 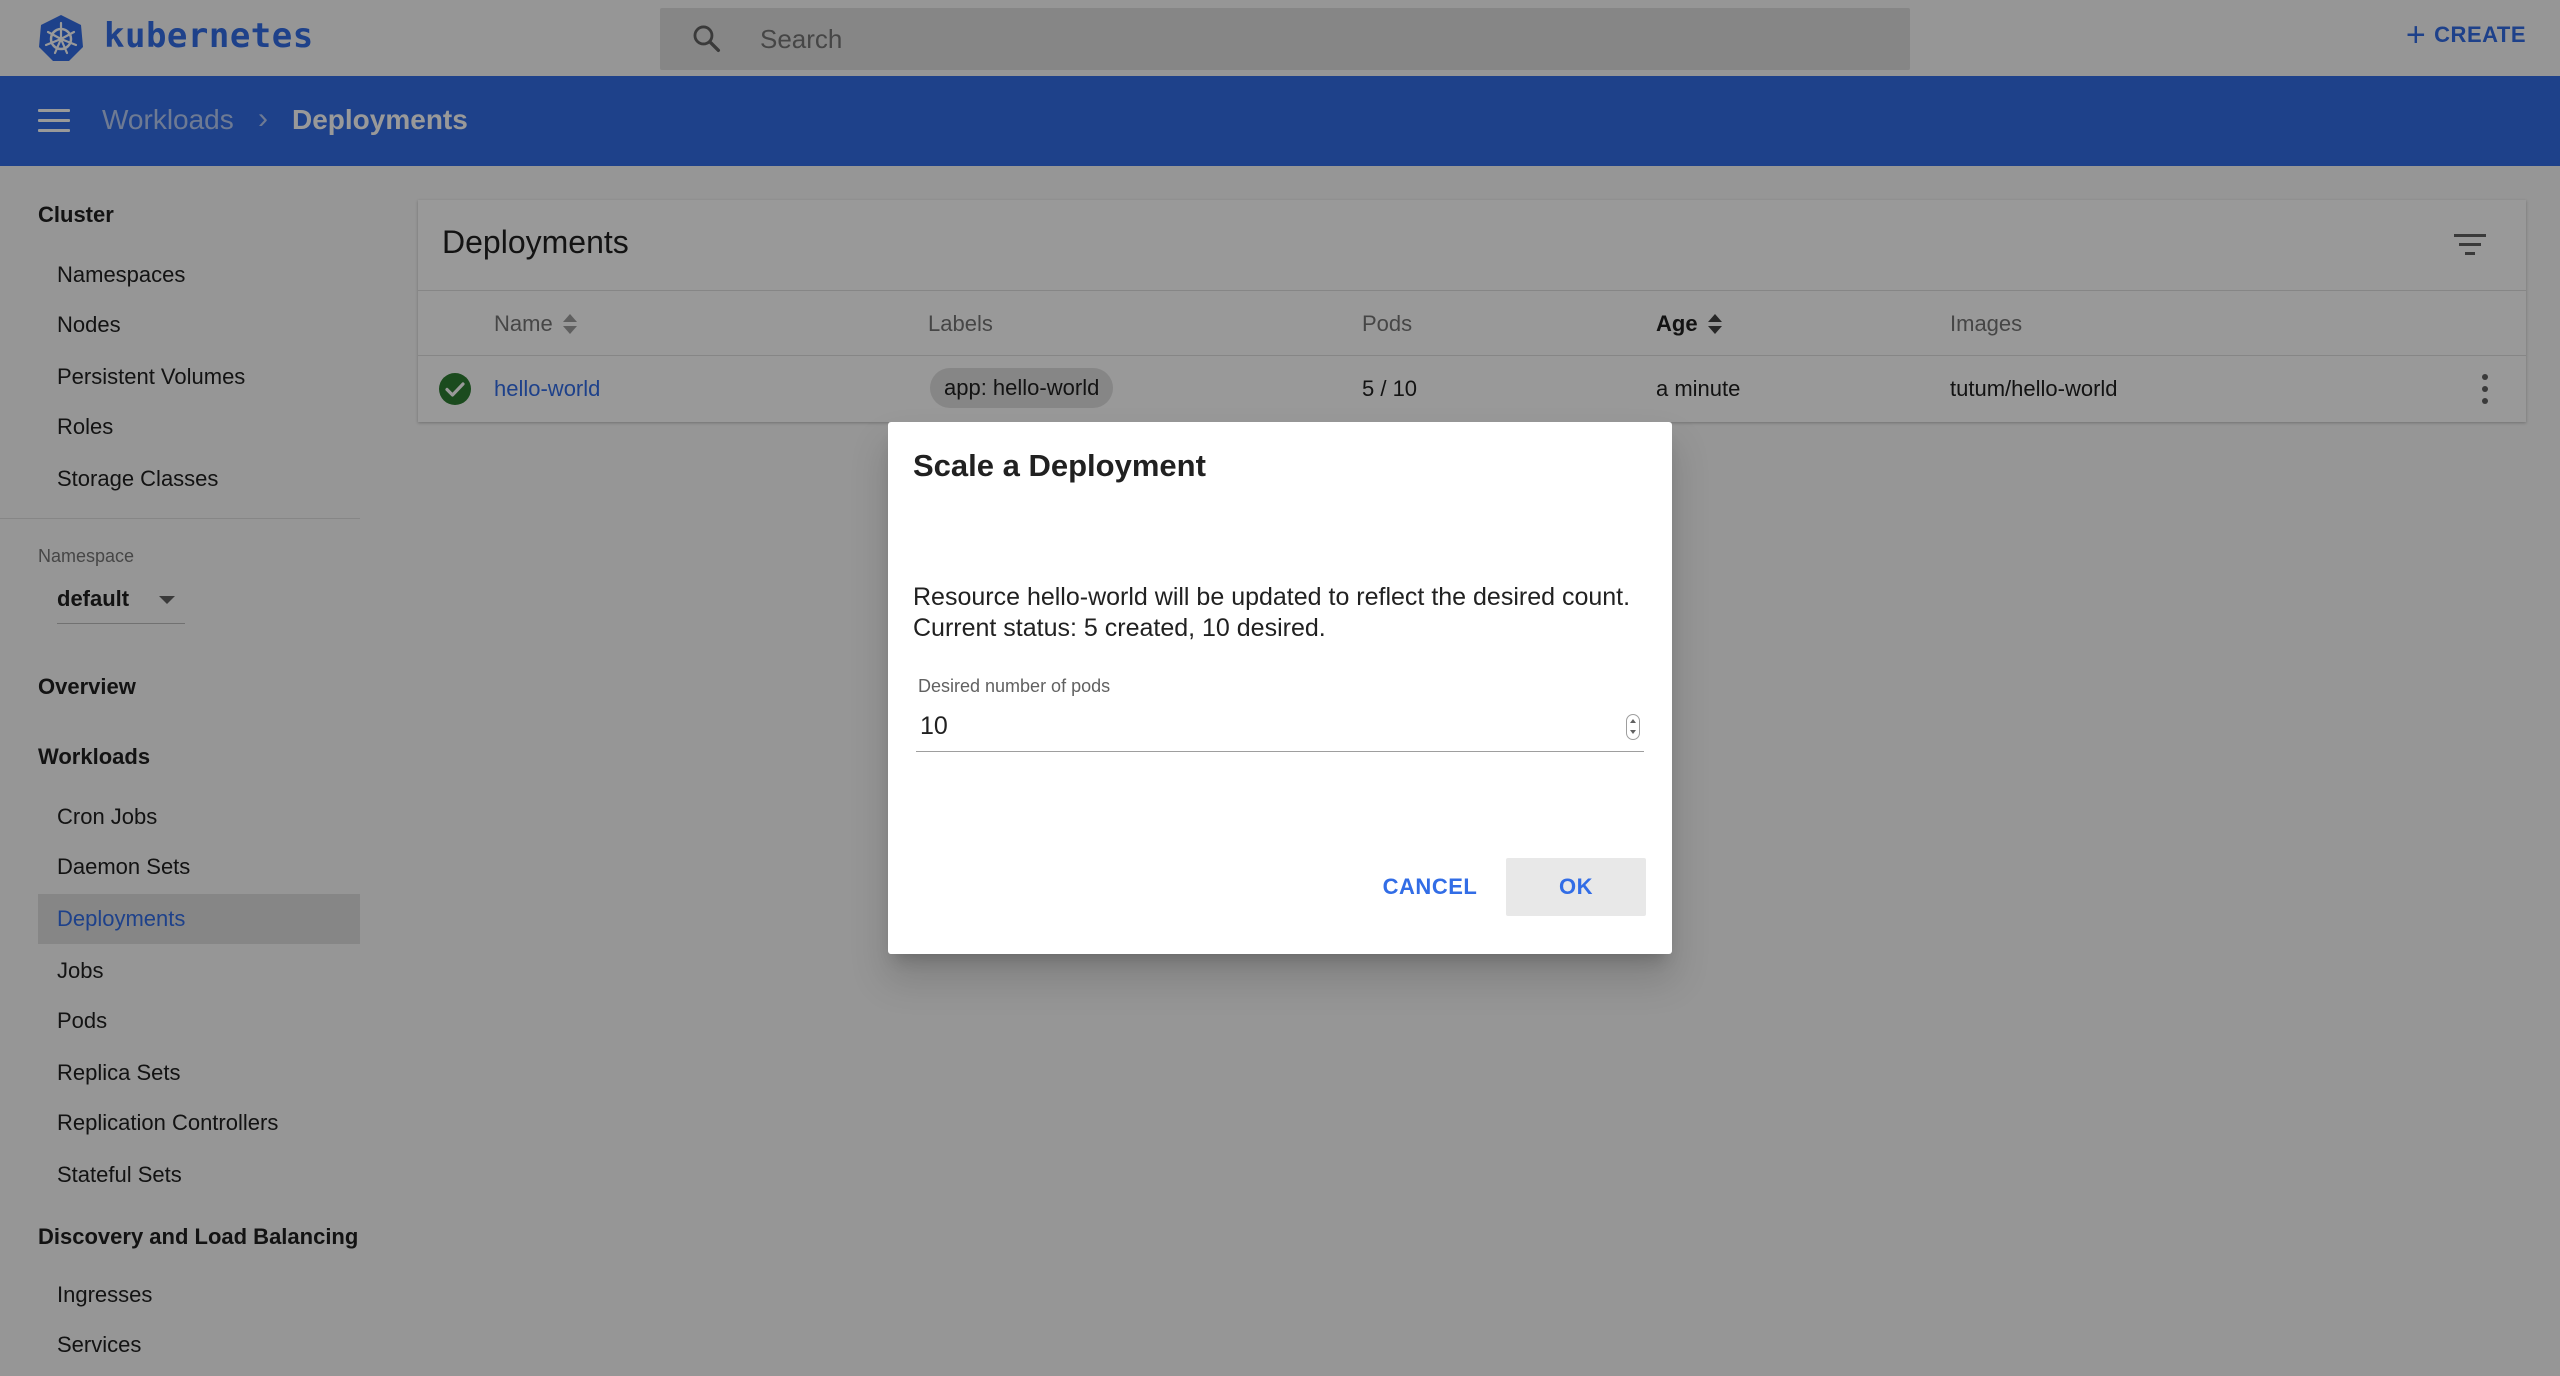 I want to click on cancel-button: CANCEL, so click(x=1430, y=887).